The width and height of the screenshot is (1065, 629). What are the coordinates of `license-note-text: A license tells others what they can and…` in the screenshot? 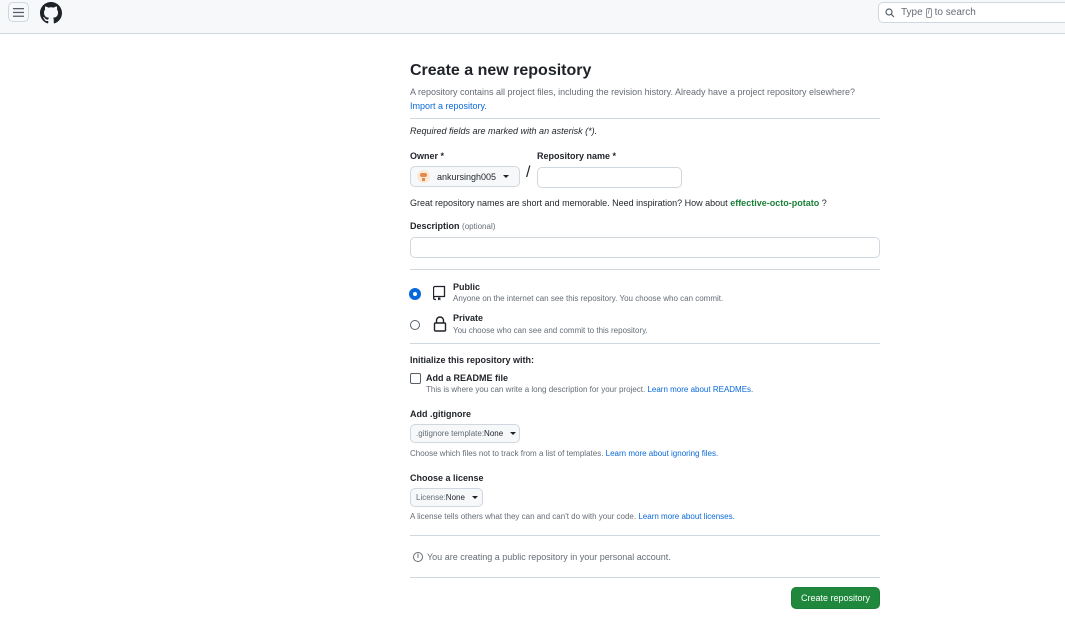 It's located at (523, 516).